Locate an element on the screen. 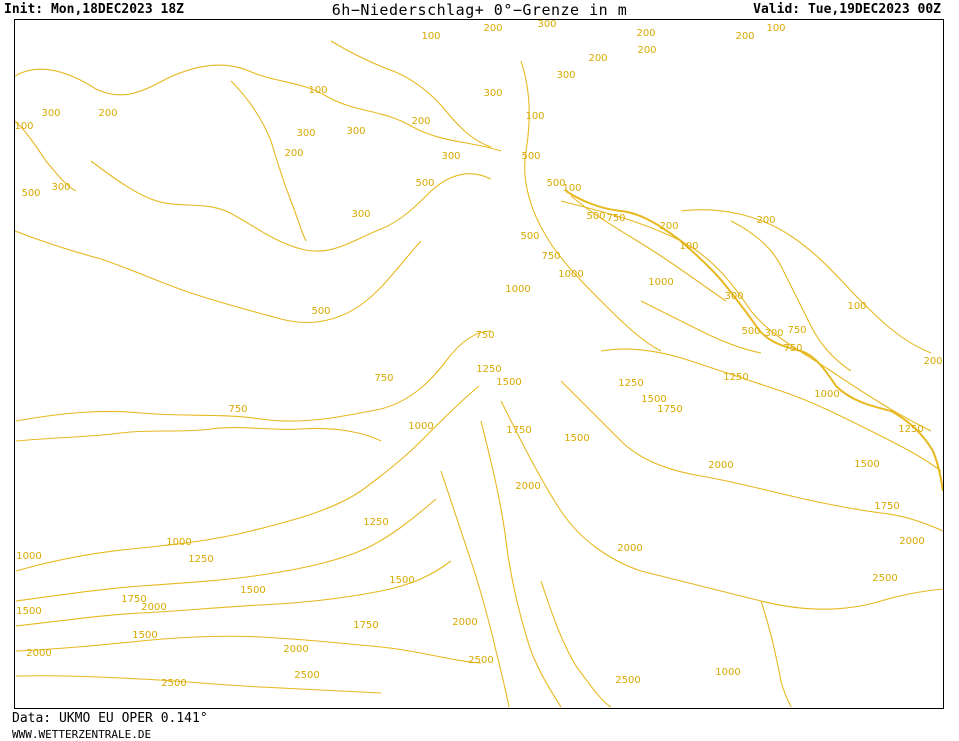  website: WWW.WETTERZENTRALE.DE is located at coordinates (82, 734).